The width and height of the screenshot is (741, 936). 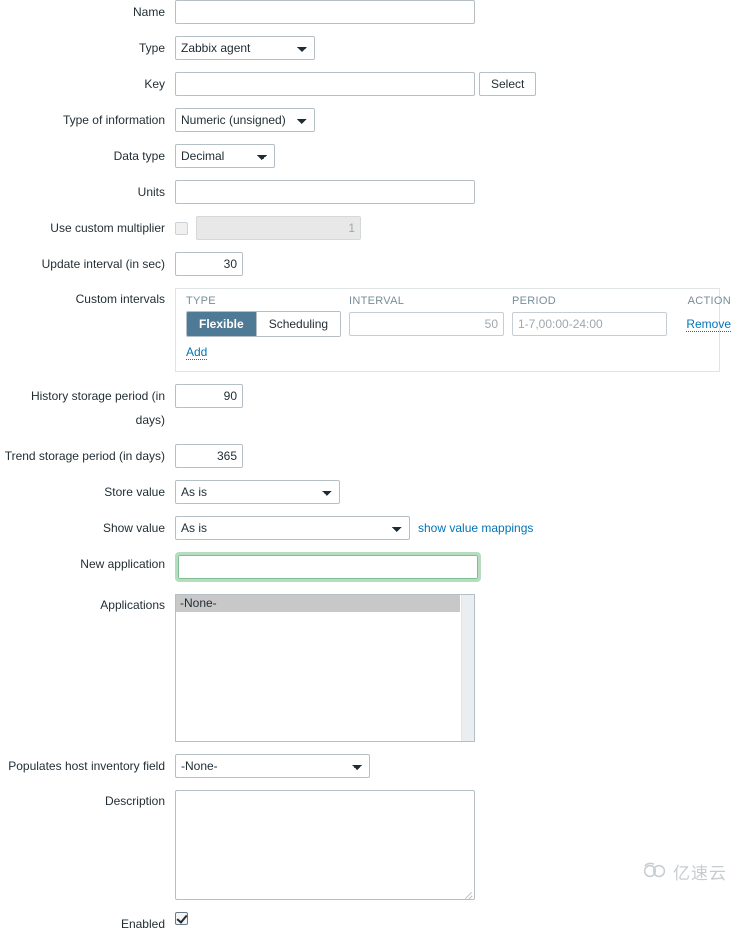 I want to click on host-inventory-field-wrap: -None-, so click(x=458, y=766).